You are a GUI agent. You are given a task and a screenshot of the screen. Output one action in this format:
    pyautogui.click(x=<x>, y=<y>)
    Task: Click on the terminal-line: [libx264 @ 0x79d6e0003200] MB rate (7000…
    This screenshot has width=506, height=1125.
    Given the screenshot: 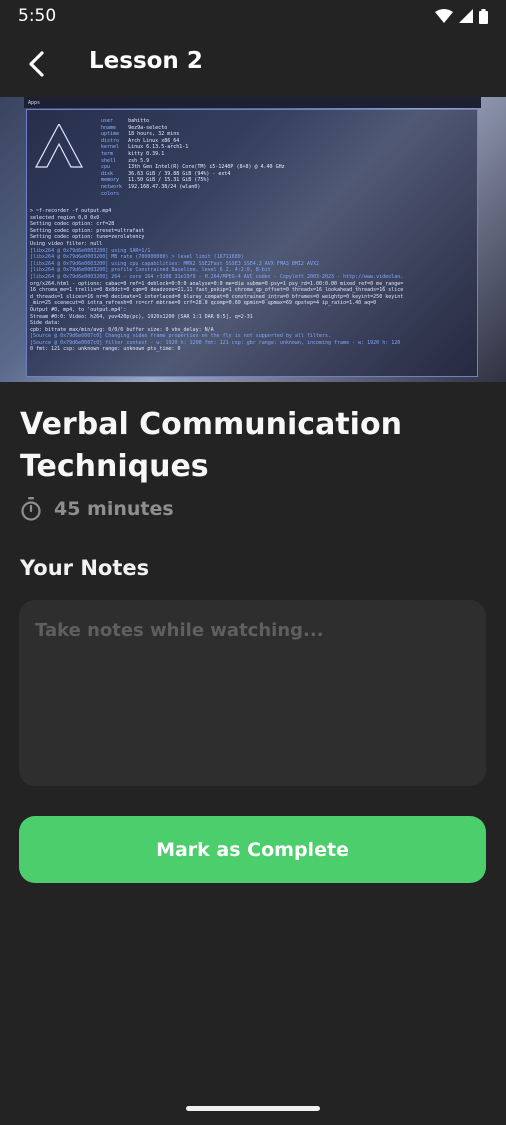 What is the action you would take?
    pyautogui.click(x=137, y=257)
    